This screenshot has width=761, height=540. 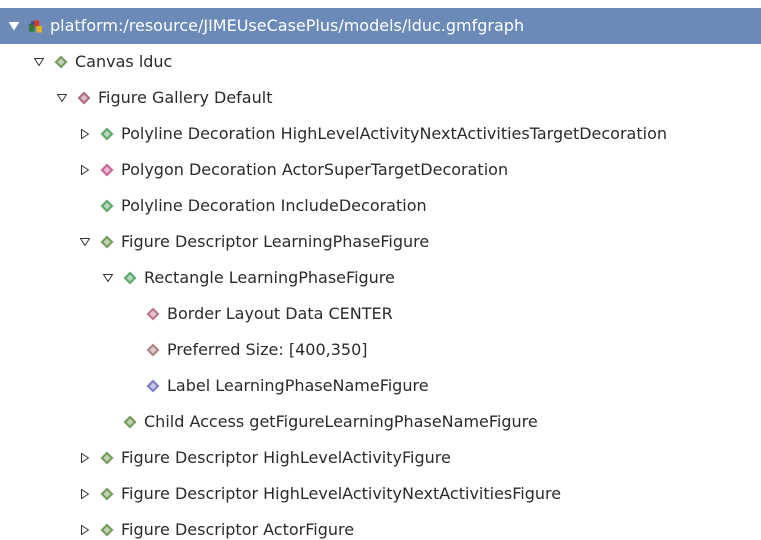 I want to click on tree-row: Polyline Decoration IncludeDecoration, so click(x=380, y=206).